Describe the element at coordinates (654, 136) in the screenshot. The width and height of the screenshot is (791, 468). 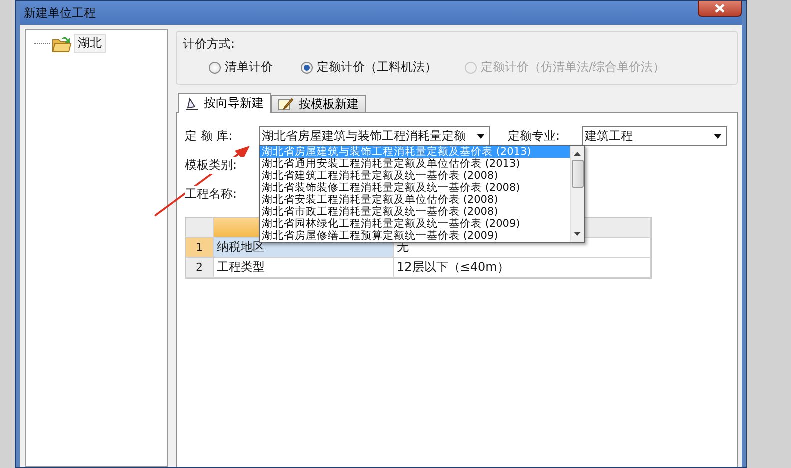
I see `specialty-dropdown: 建筑工程` at that location.